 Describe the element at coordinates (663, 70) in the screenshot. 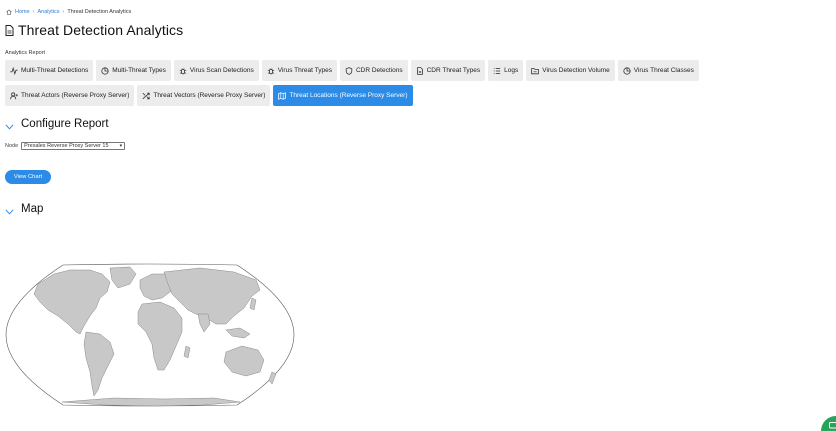

I see `tab-label: Virus Threat Classes` at that location.